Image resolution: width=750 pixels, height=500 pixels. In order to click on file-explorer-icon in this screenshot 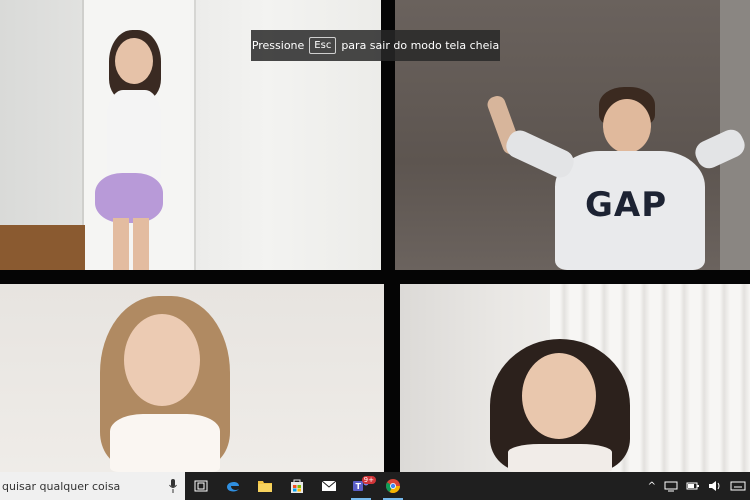, I will do `click(265, 486)`.